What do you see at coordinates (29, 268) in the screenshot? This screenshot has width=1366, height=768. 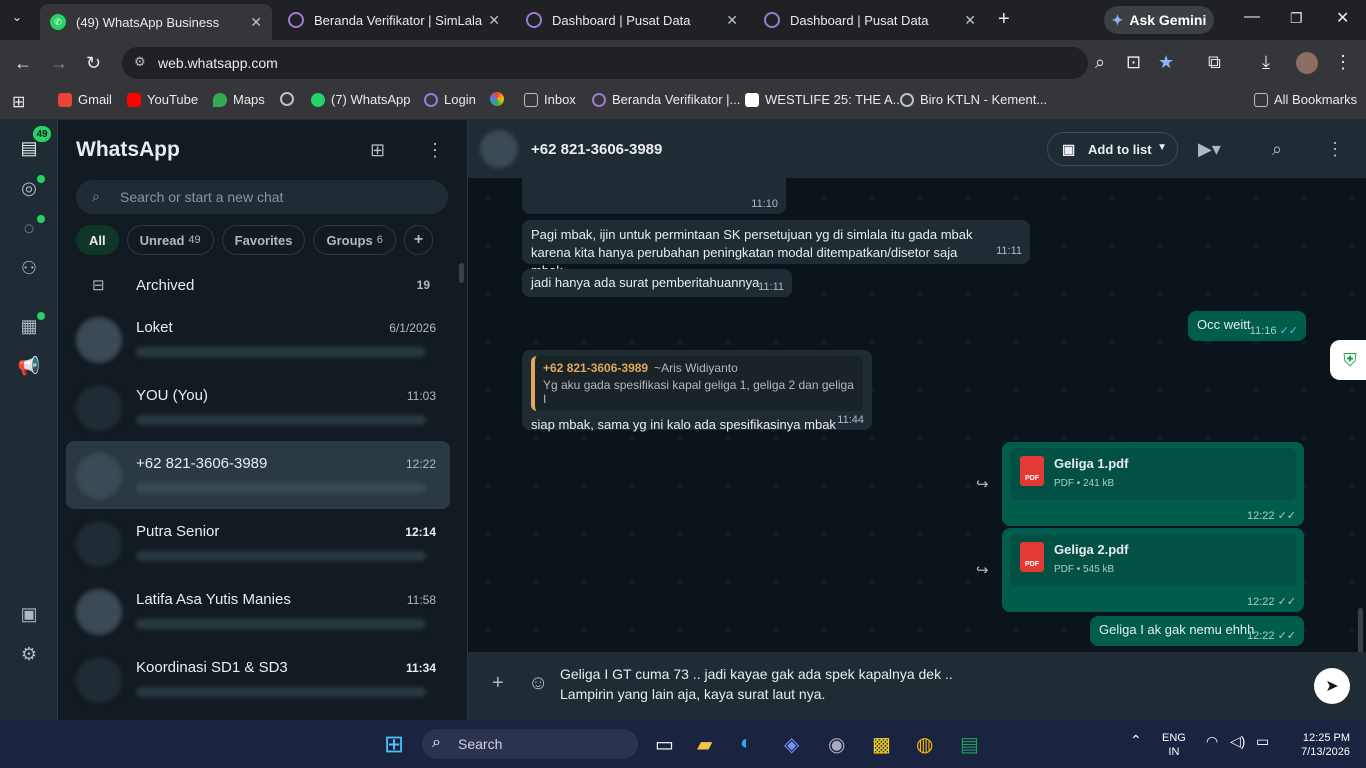 I see `communities-icon: ⚇` at bounding box center [29, 268].